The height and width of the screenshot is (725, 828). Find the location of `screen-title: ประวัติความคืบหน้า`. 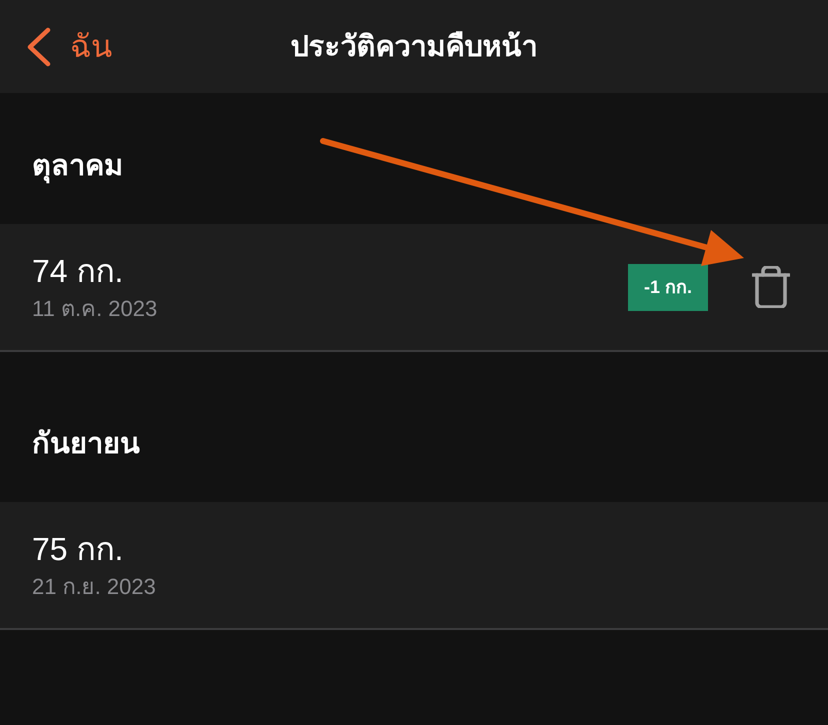

screen-title: ประวัติความคืบหน้า is located at coordinates (414, 47).